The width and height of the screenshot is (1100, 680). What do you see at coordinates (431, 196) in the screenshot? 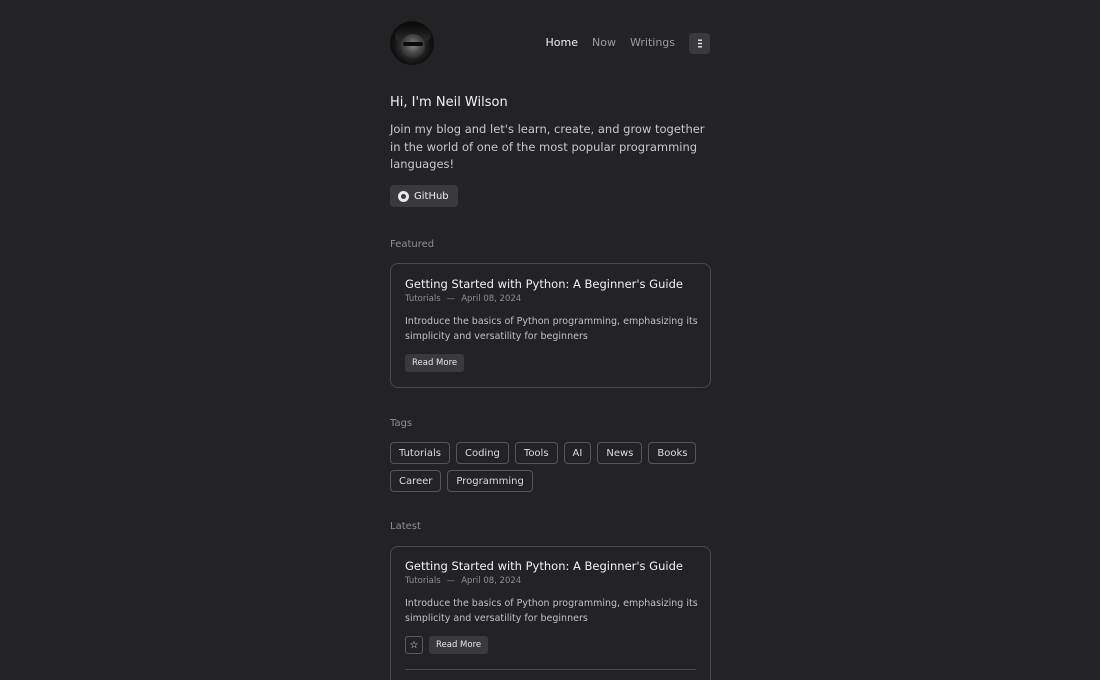
I see `github-button-label: GitHub` at bounding box center [431, 196].